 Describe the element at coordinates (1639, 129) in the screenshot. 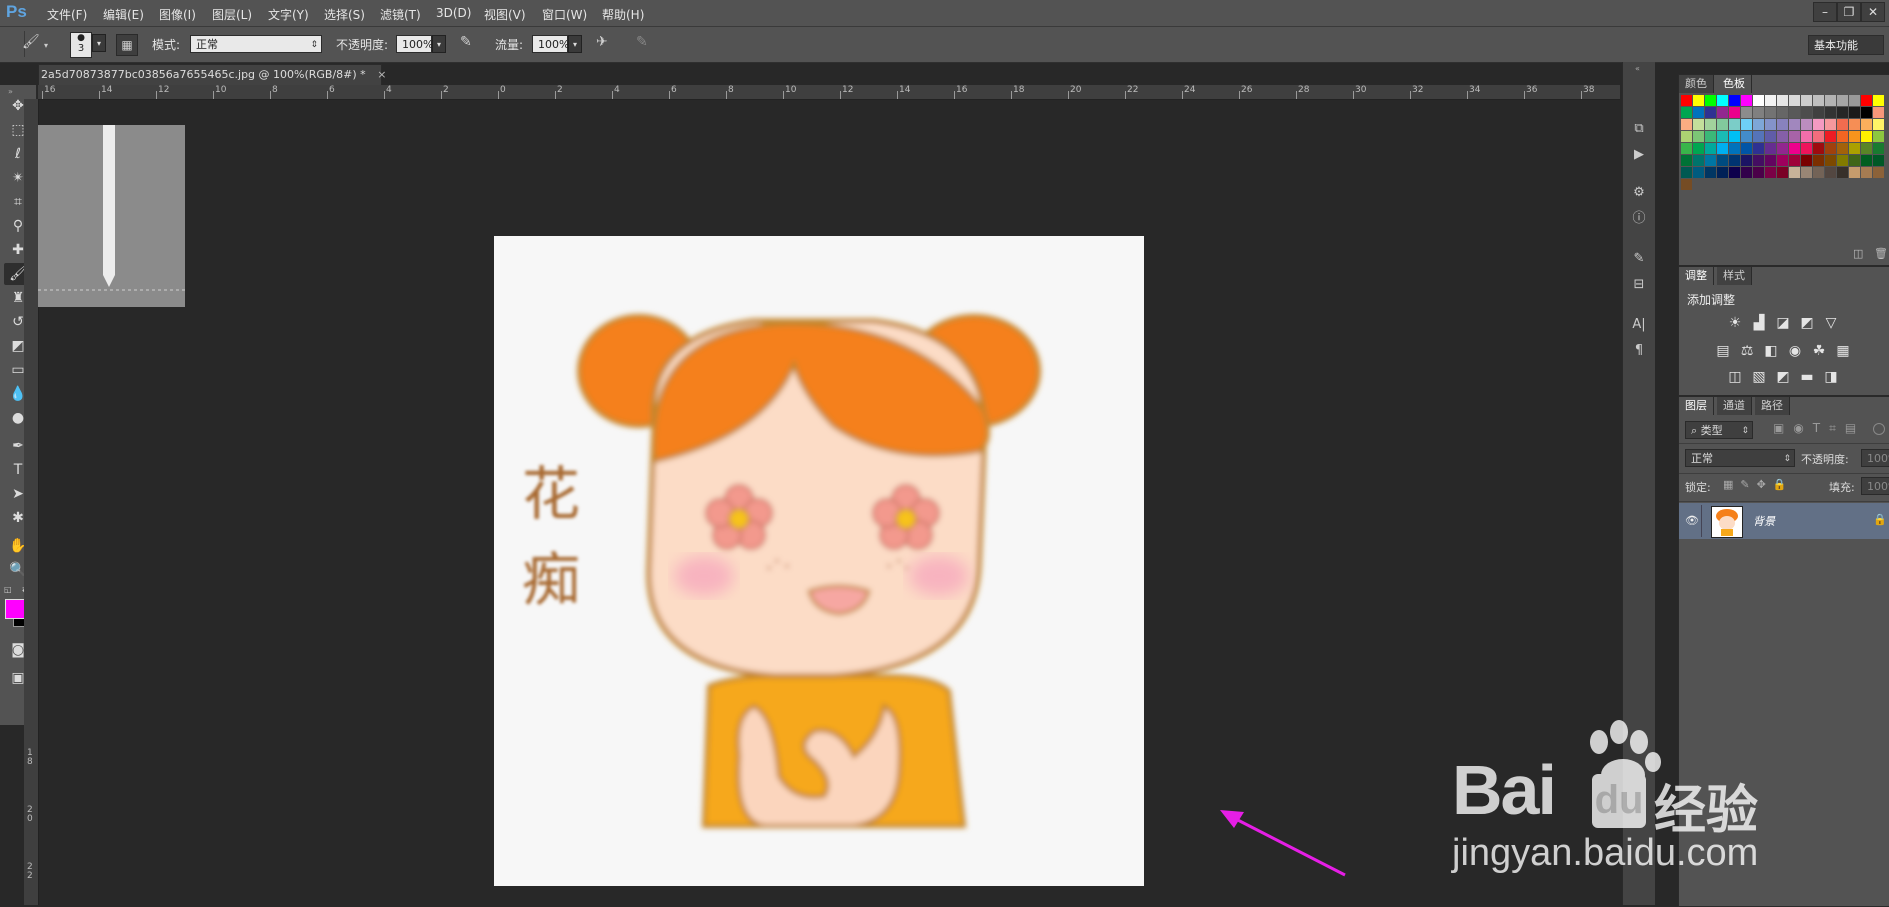

I see `history-panel-icon: ⧉` at that location.